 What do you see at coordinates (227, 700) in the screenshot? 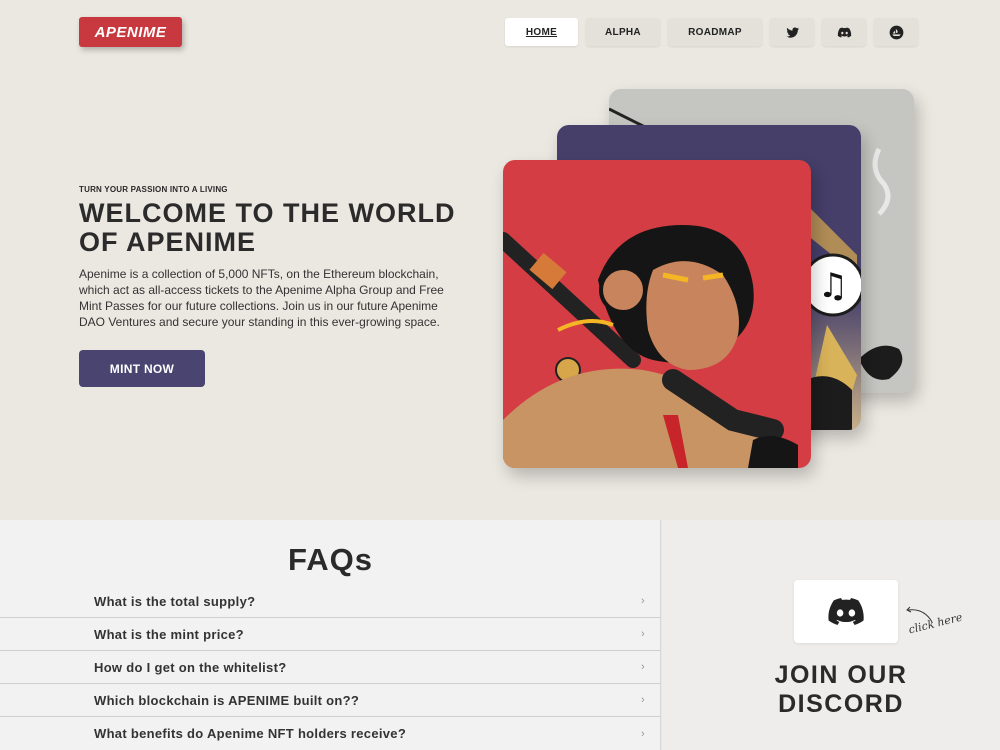
I see `faq-question: Which blockchain is APENIME built on??` at bounding box center [227, 700].